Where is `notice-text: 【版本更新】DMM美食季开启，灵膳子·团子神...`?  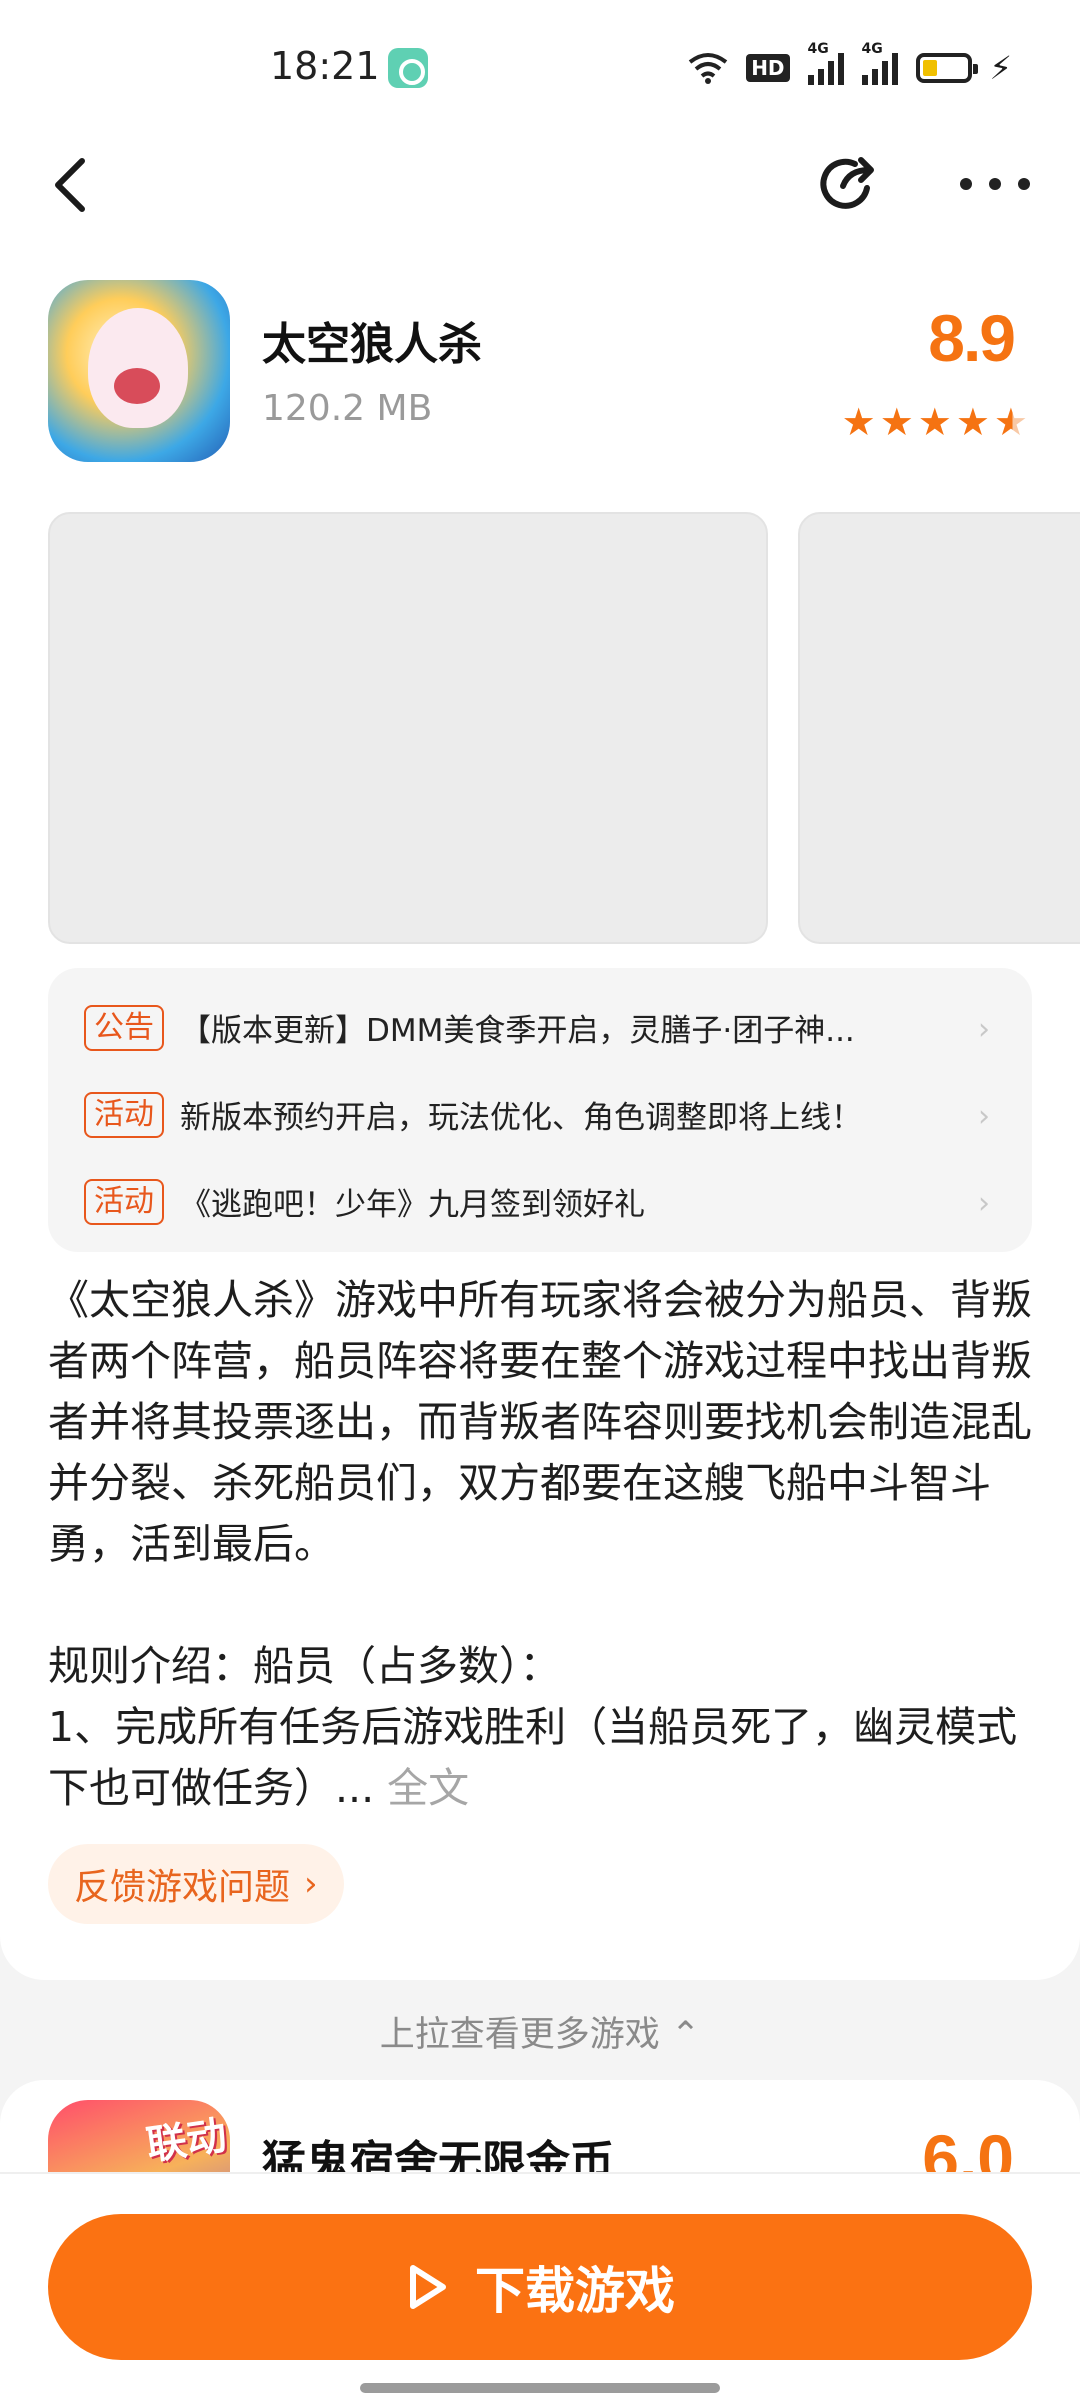 notice-text: 【版本更新】DMM美食季开启，灵膳子·团子神... is located at coordinates (517, 1031).